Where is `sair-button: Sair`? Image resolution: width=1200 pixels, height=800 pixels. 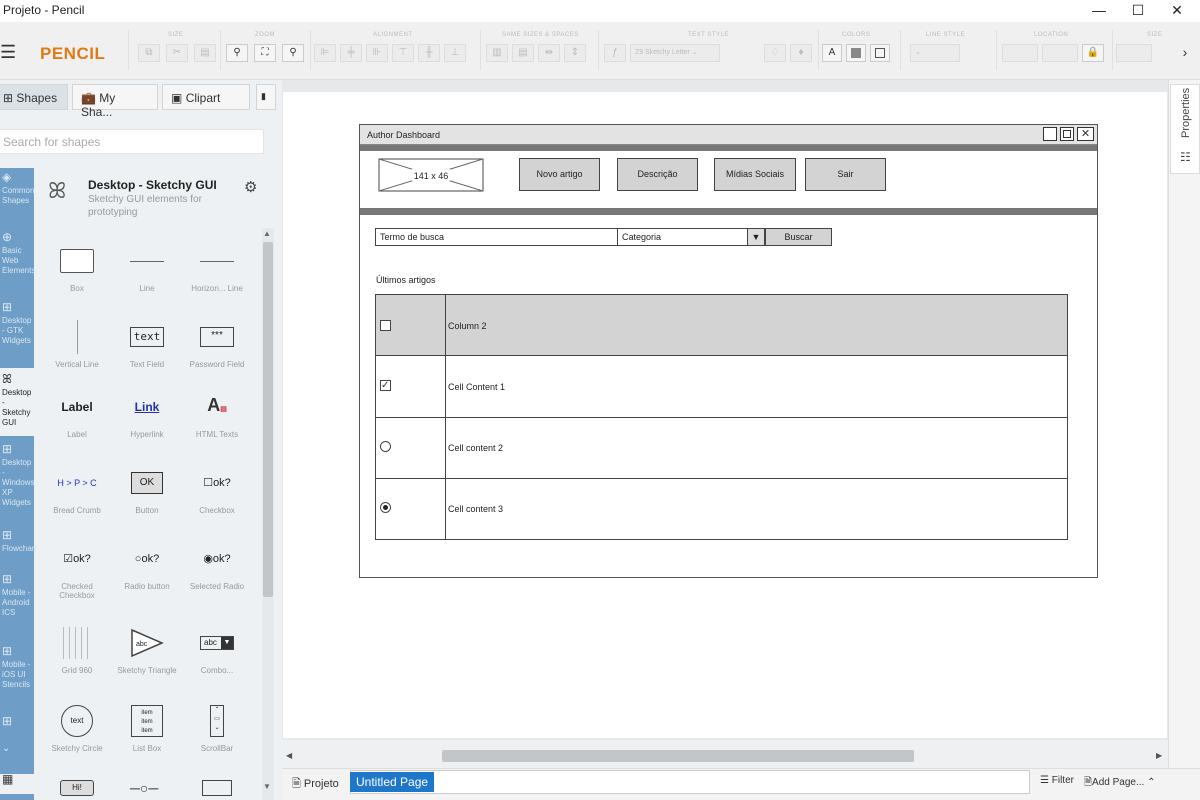 sair-button: Sair is located at coordinates (845, 174).